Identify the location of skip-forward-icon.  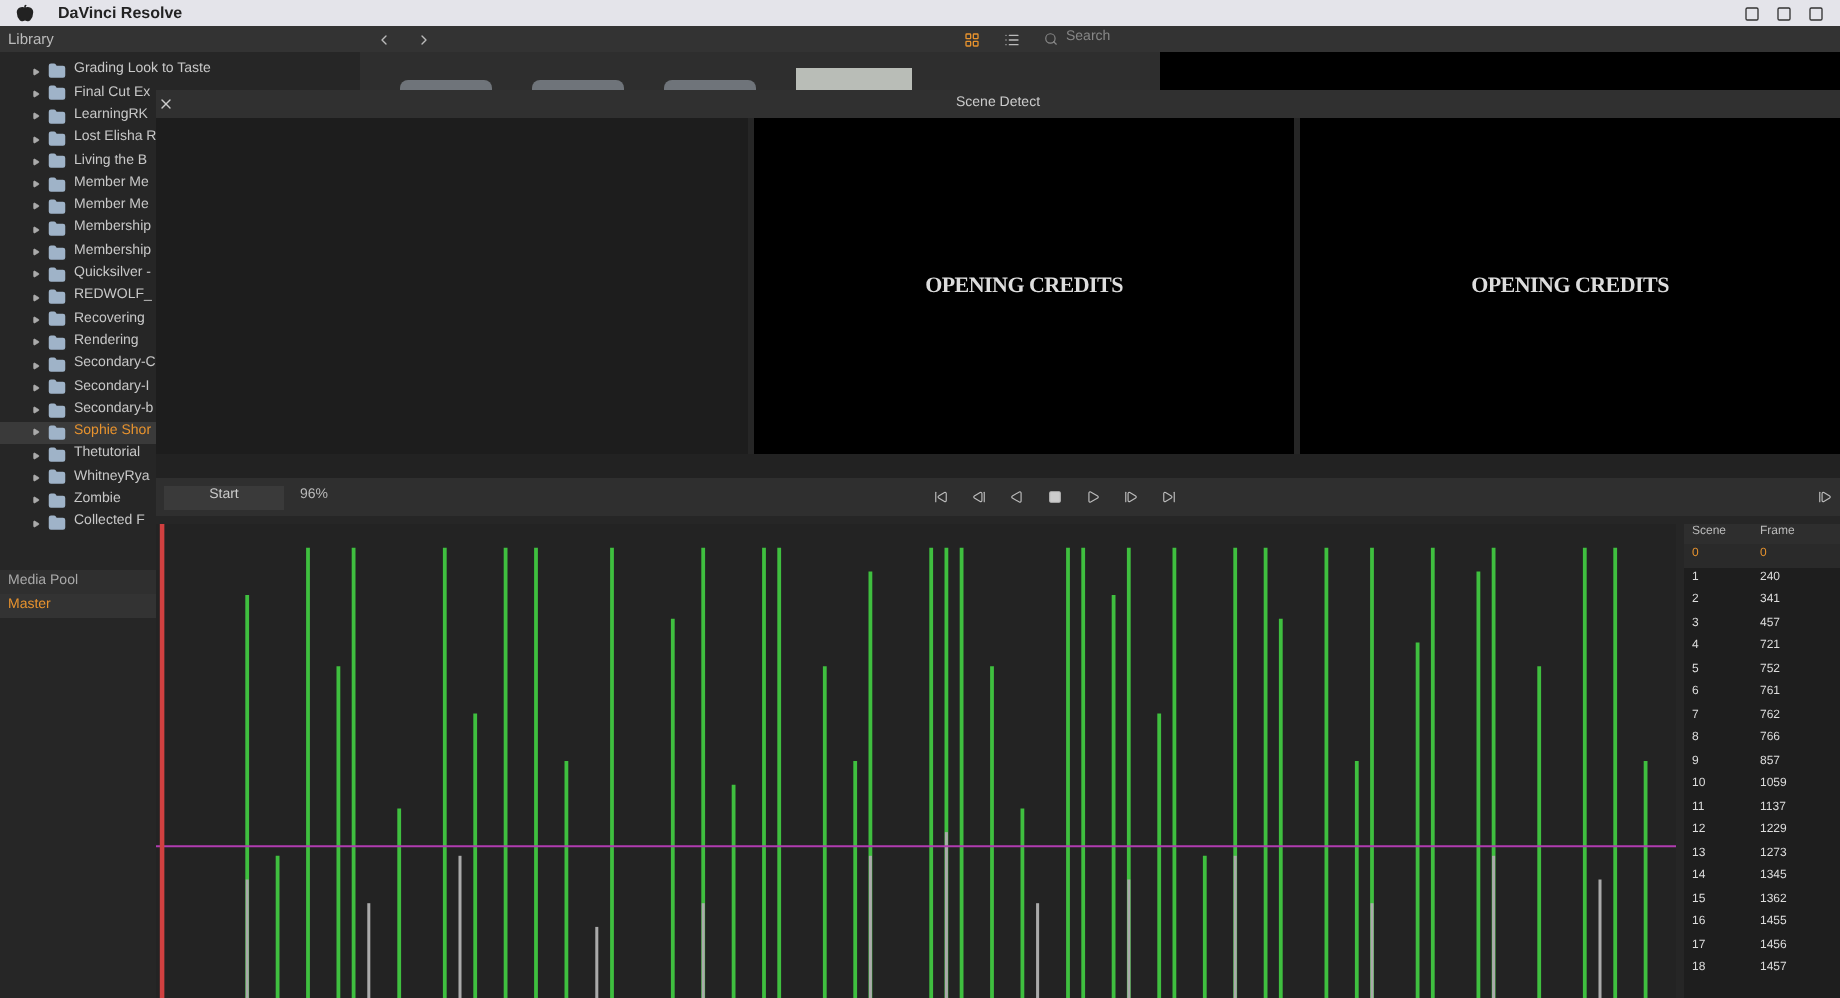
(1169, 497).